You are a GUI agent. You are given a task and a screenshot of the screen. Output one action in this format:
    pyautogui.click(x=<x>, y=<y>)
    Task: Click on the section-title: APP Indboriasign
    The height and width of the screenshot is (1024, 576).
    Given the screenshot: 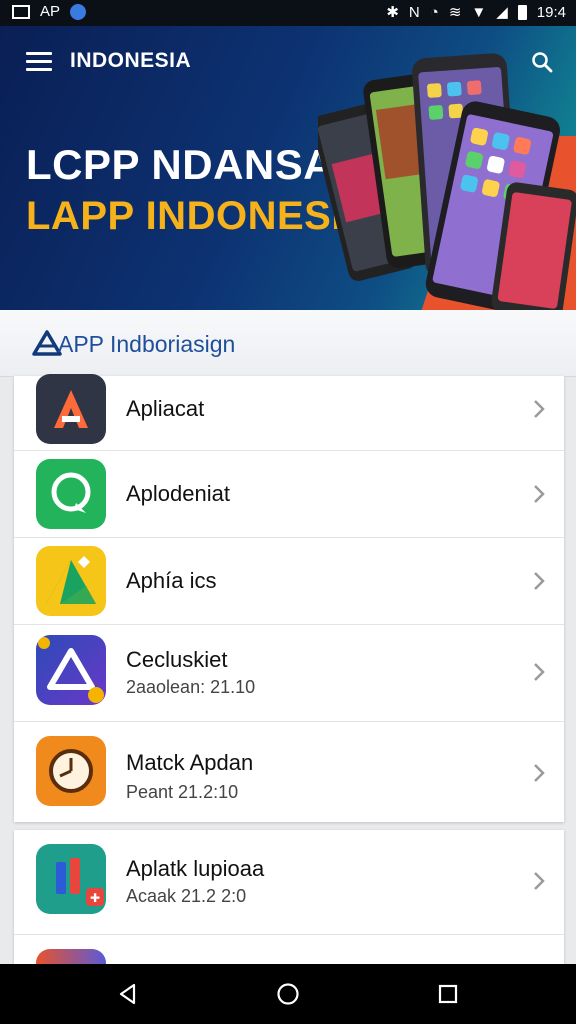 What is the action you would take?
    pyautogui.click(x=147, y=344)
    